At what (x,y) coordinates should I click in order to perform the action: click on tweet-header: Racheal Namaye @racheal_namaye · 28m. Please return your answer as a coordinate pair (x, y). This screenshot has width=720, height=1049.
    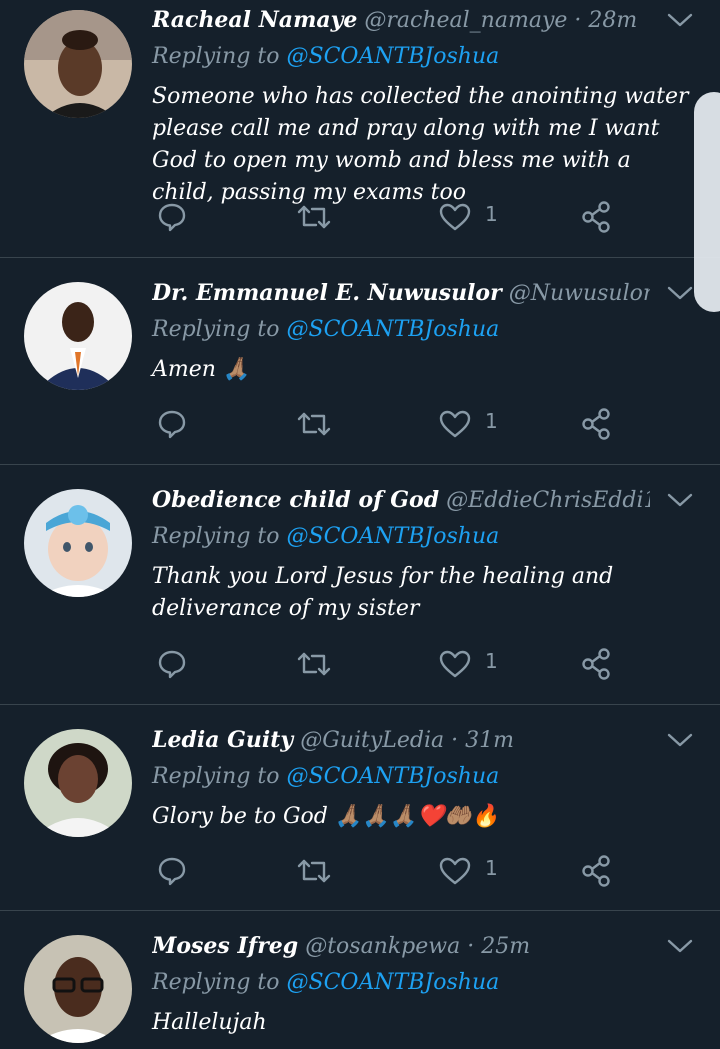
    Looking at the image, I should click on (401, 20).